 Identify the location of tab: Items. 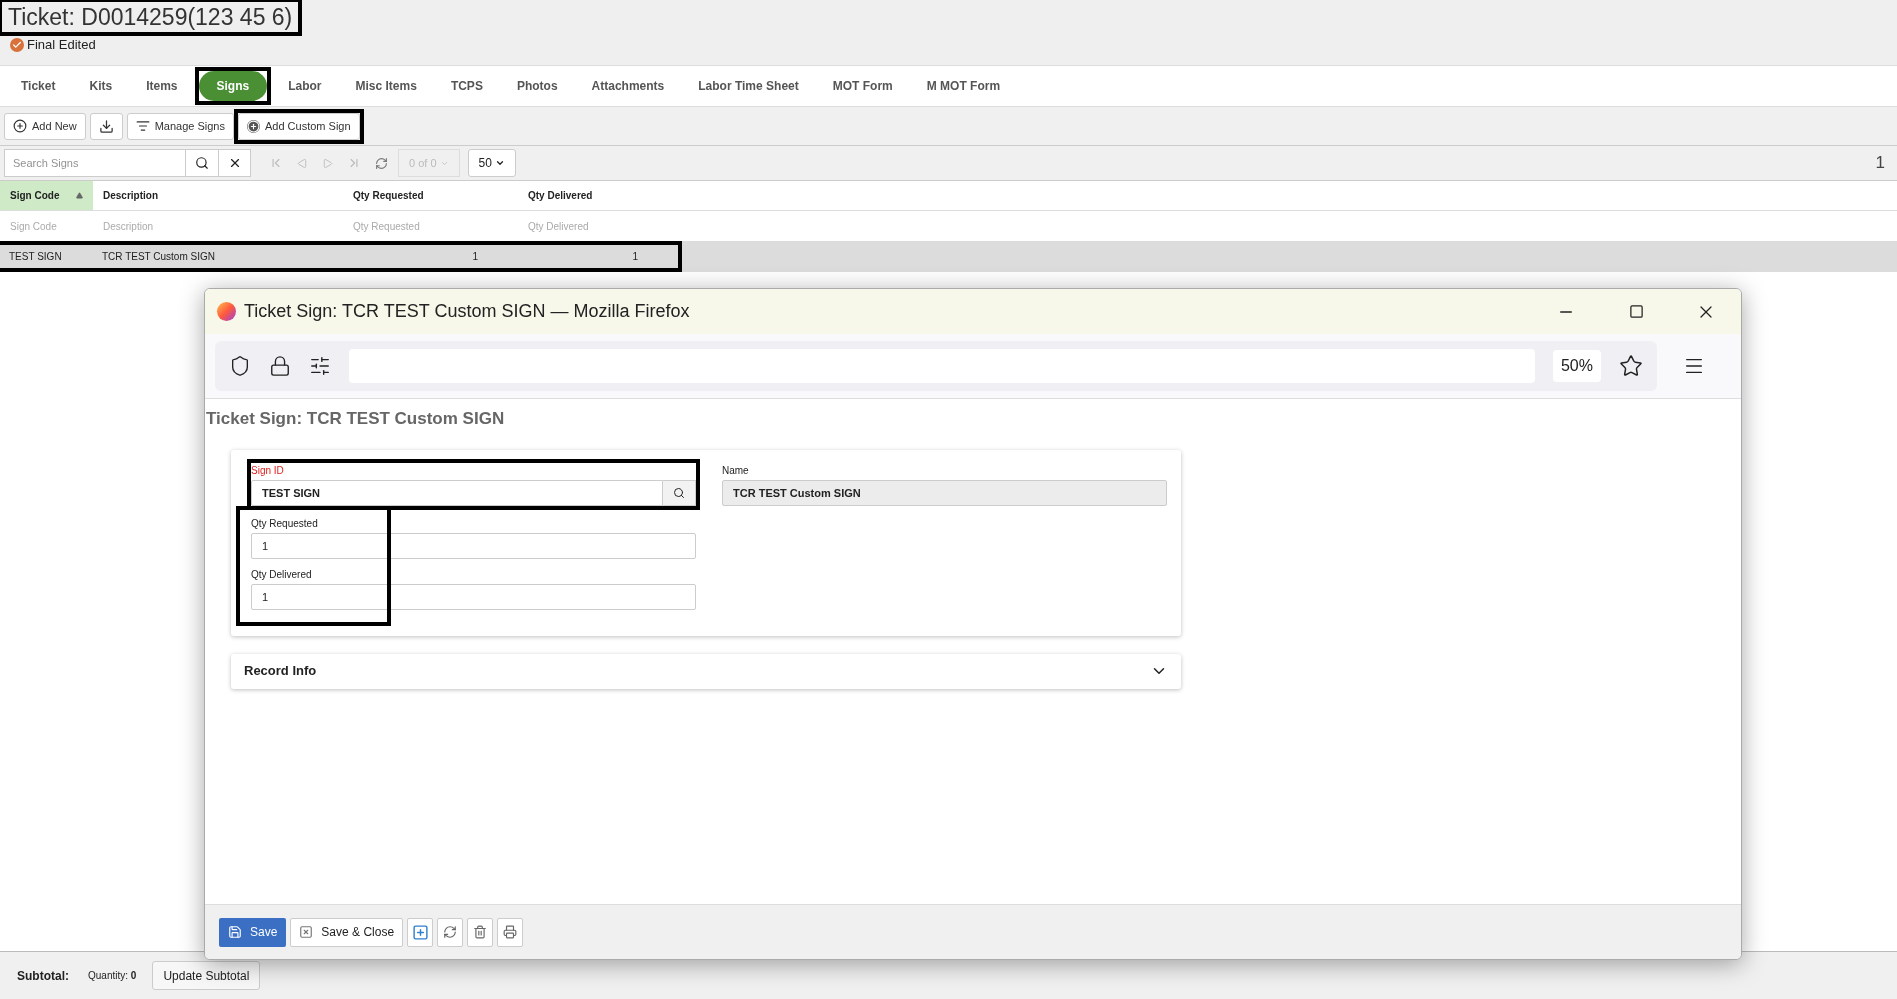
(162, 86).